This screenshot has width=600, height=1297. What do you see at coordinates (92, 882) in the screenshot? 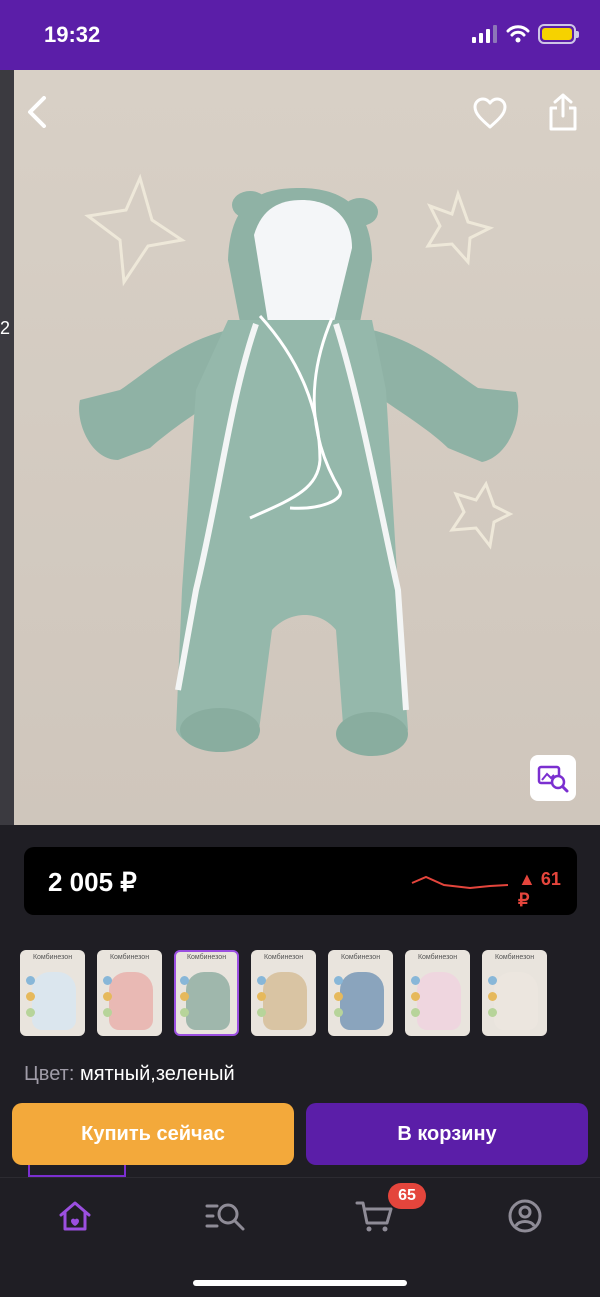
I see `price-value: 2 005 ₽` at bounding box center [92, 882].